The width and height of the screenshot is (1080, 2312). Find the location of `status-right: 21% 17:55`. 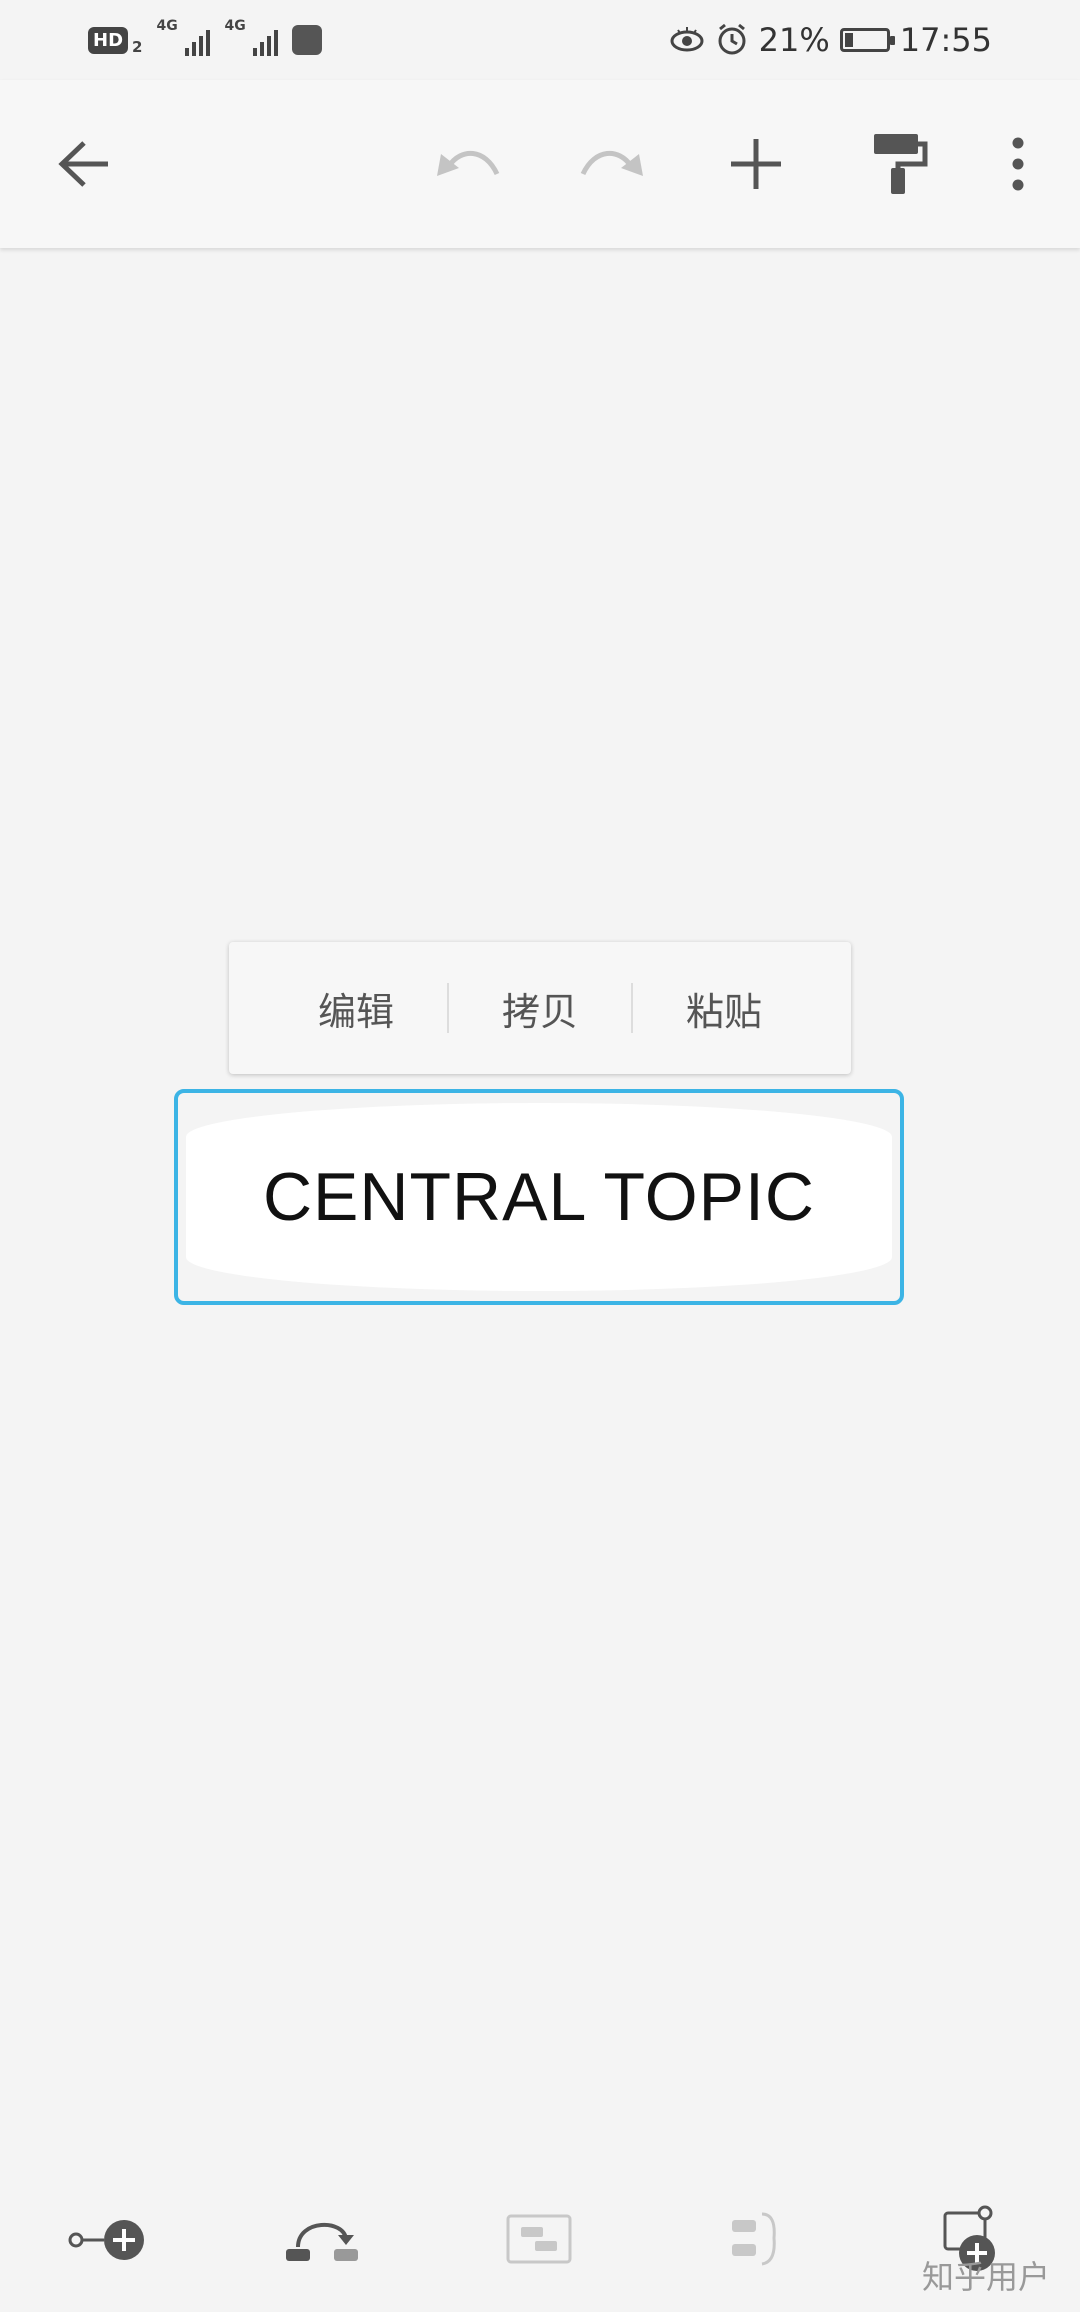

status-right: 21% 17:55 is located at coordinates (830, 40).